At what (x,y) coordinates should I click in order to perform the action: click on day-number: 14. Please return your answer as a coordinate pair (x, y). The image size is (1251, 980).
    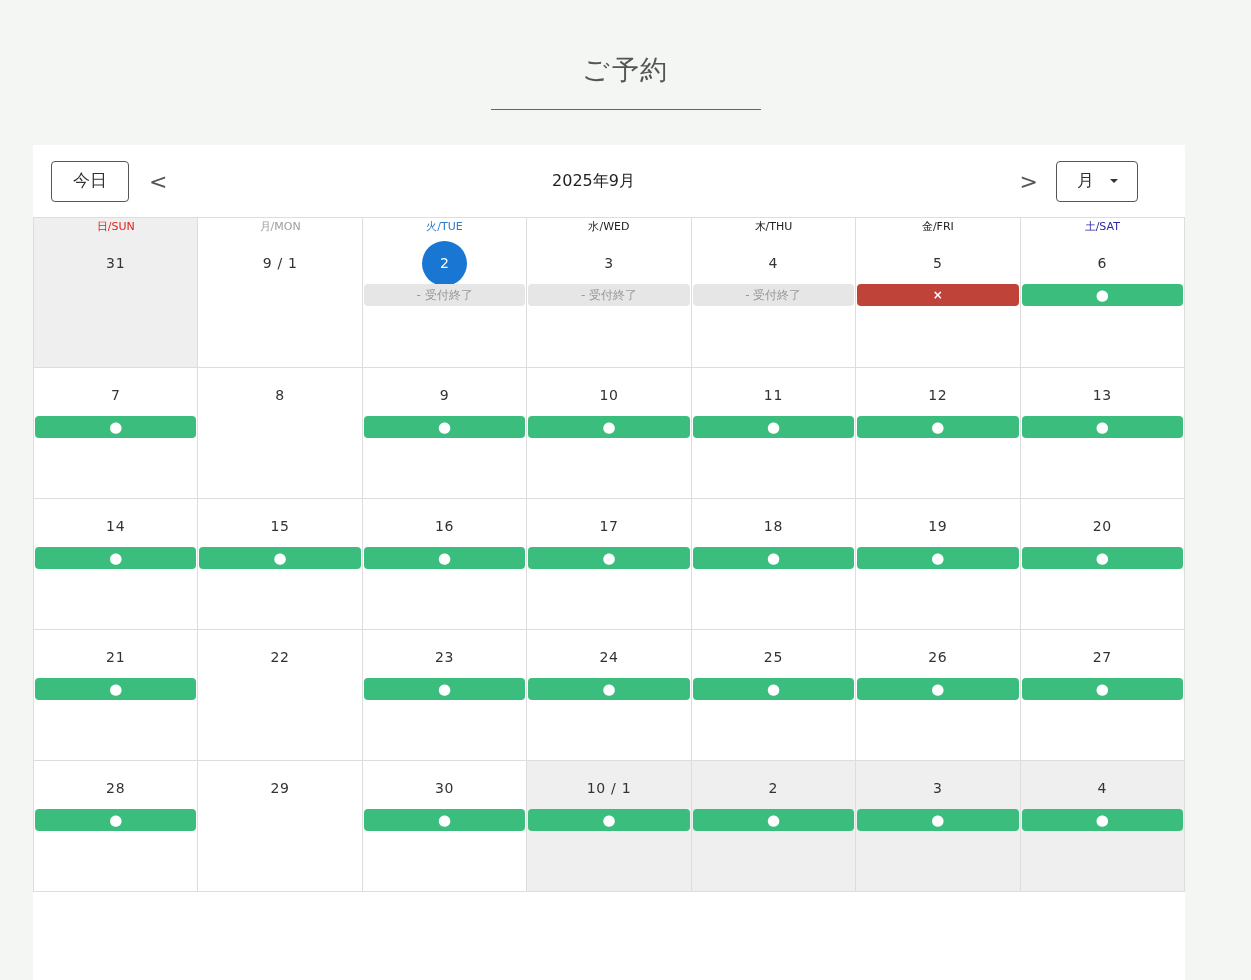
    Looking at the image, I should click on (116, 526).